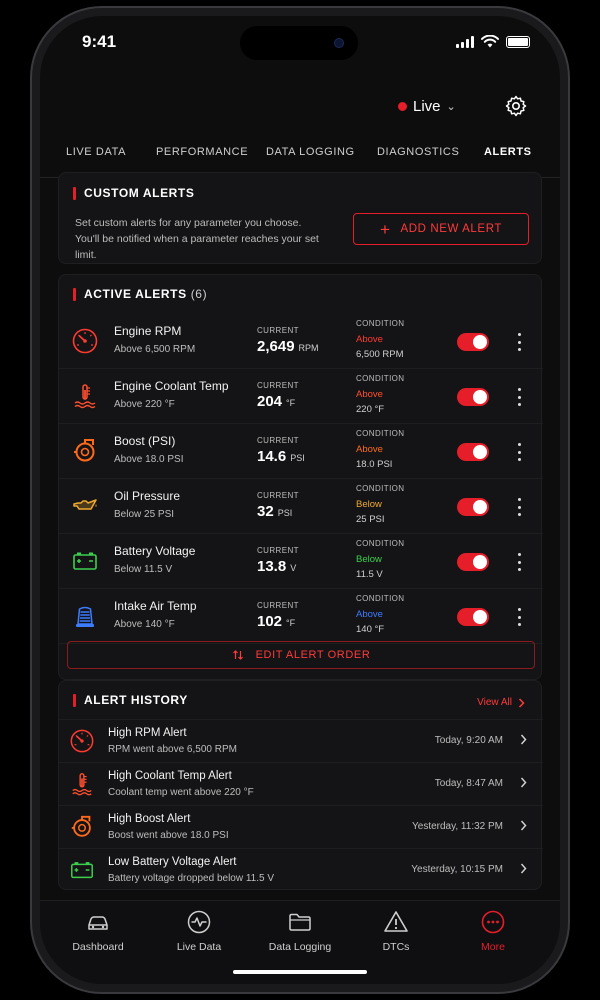 Image resolution: width=600 pixels, height=1000 pixels. Describe the element at coordinates (202, 152) in the screenshot. I see `tab-performance: PERFORMANCE` at that location.